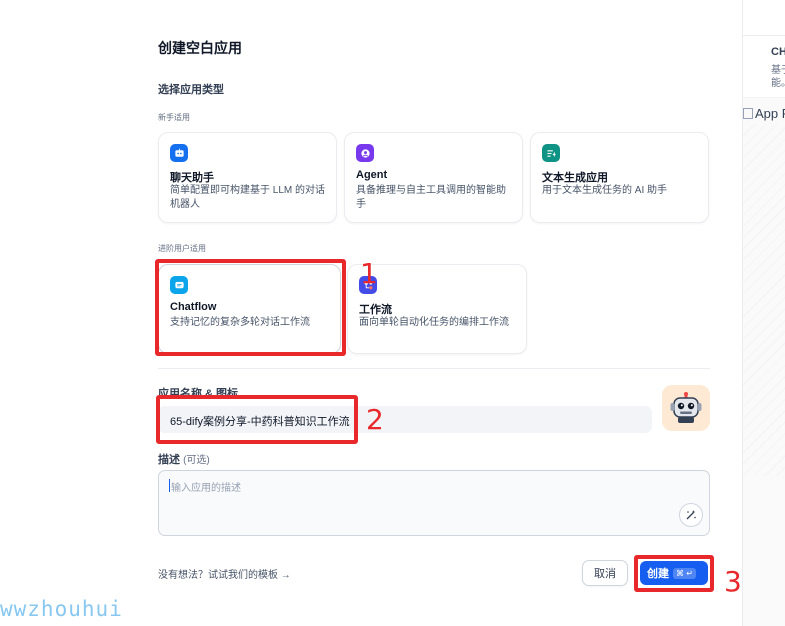  Describe the element at coordinates (778, 52) in the screenshot. I see `preview-title: CHA` at that location.